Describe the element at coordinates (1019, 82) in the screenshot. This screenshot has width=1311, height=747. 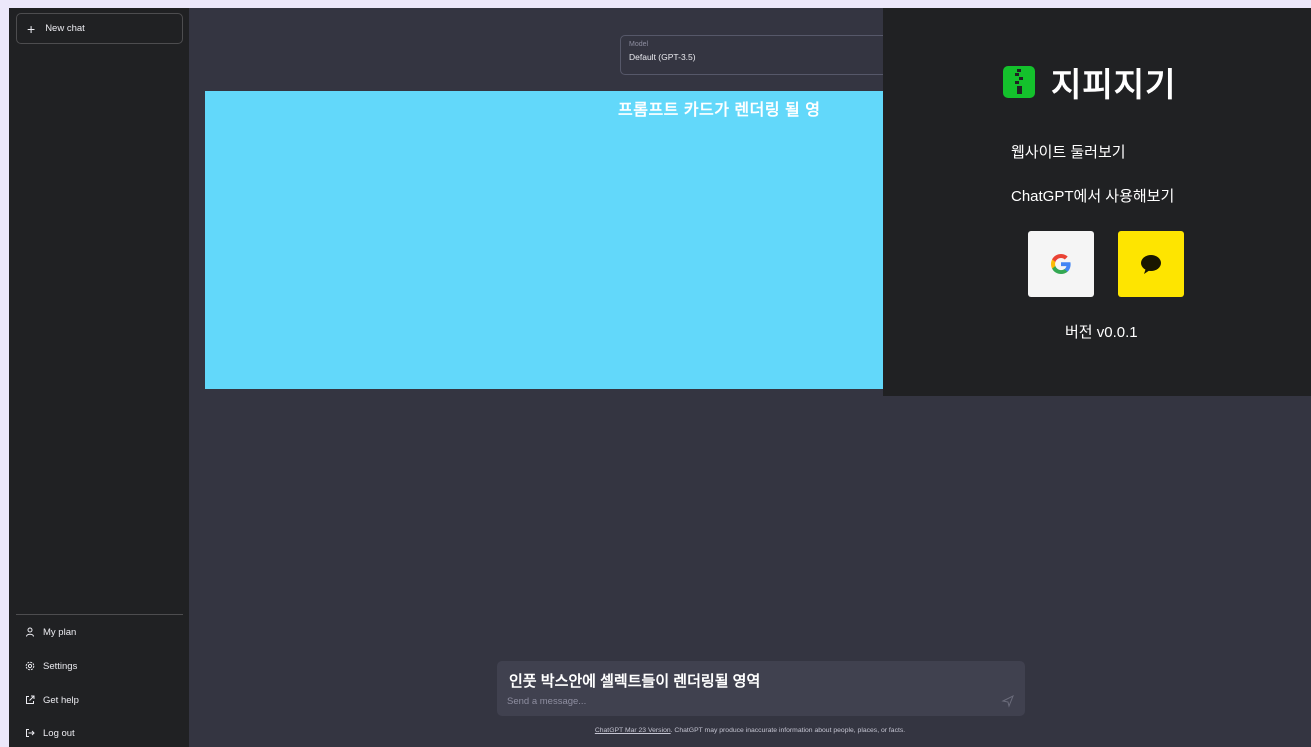
I see `zipper-logo-icon` at that location.